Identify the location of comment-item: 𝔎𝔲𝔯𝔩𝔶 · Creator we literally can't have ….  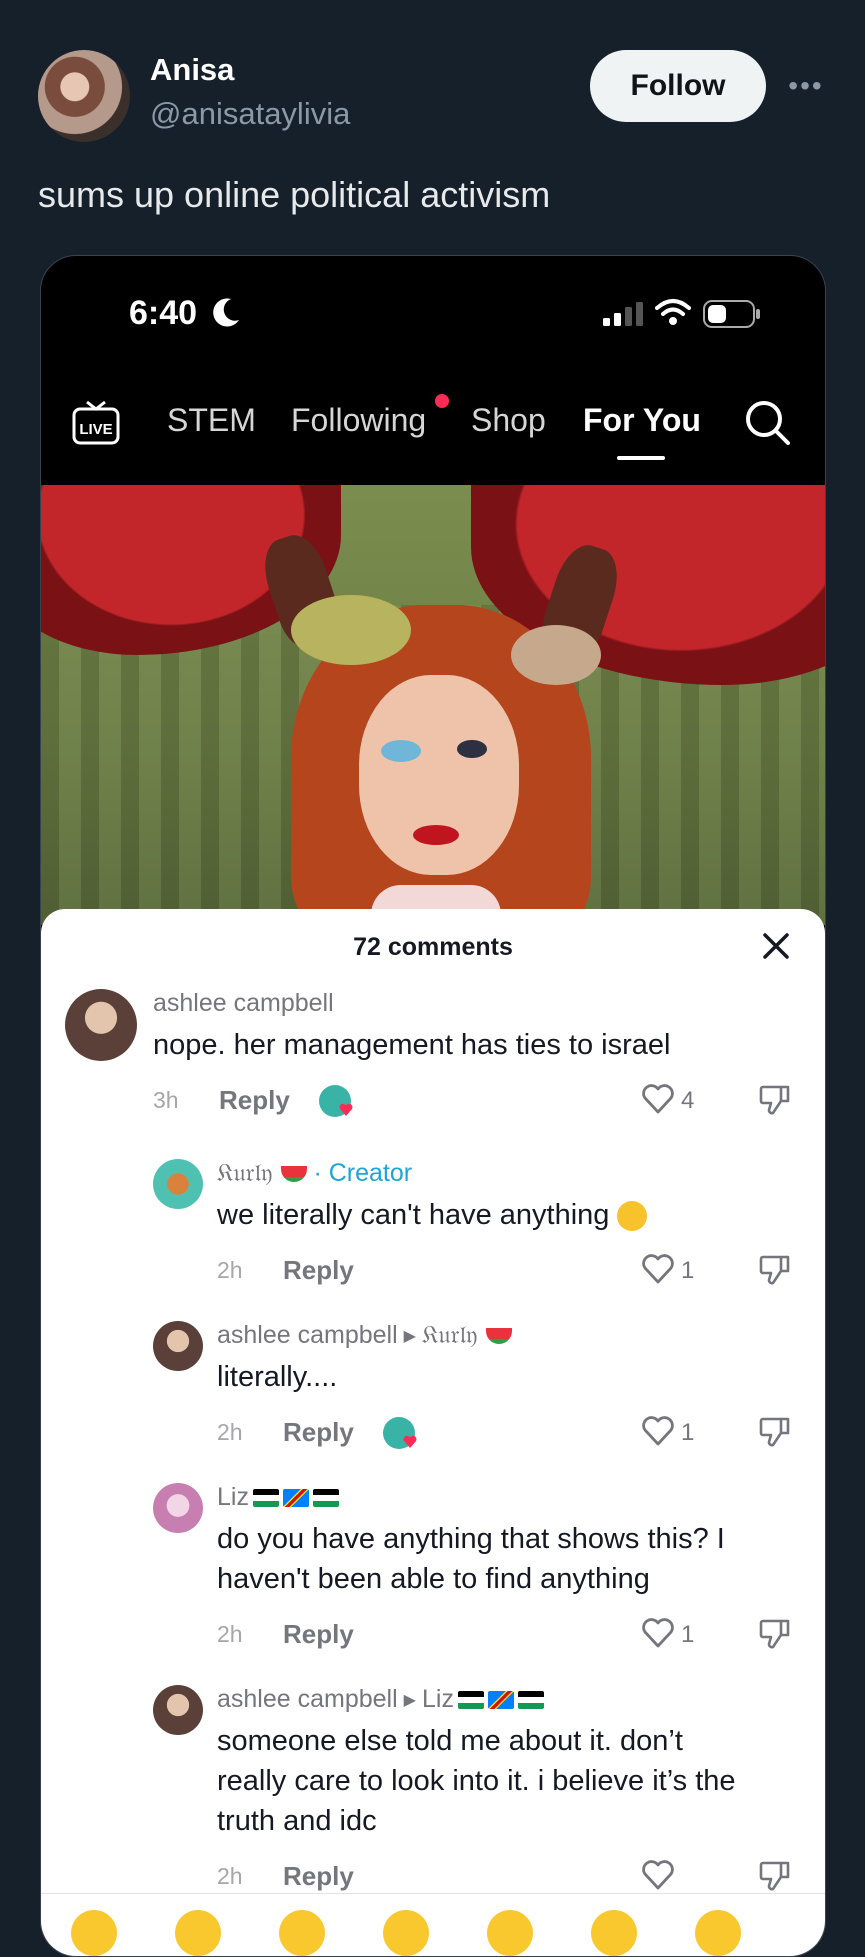
(433, 1234).